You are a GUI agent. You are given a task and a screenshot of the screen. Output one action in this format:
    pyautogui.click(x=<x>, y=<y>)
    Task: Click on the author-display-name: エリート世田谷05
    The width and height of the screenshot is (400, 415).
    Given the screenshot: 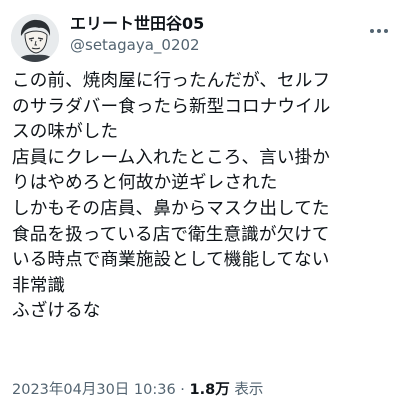 What is the action you would take?
    pyautogui.click(x=137, y=24)
    